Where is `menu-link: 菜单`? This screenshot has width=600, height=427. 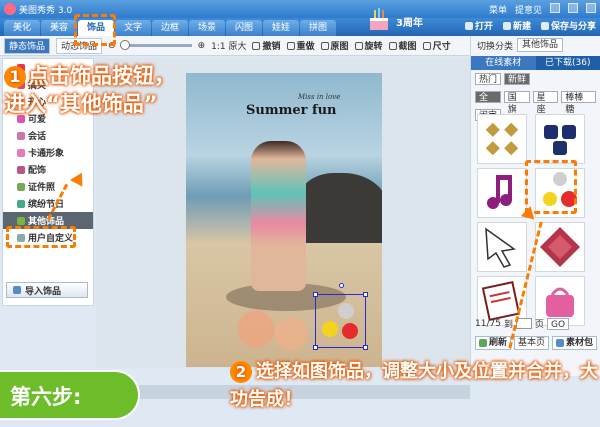
menu-link: 菜单 is located at coordinates (498, 9).